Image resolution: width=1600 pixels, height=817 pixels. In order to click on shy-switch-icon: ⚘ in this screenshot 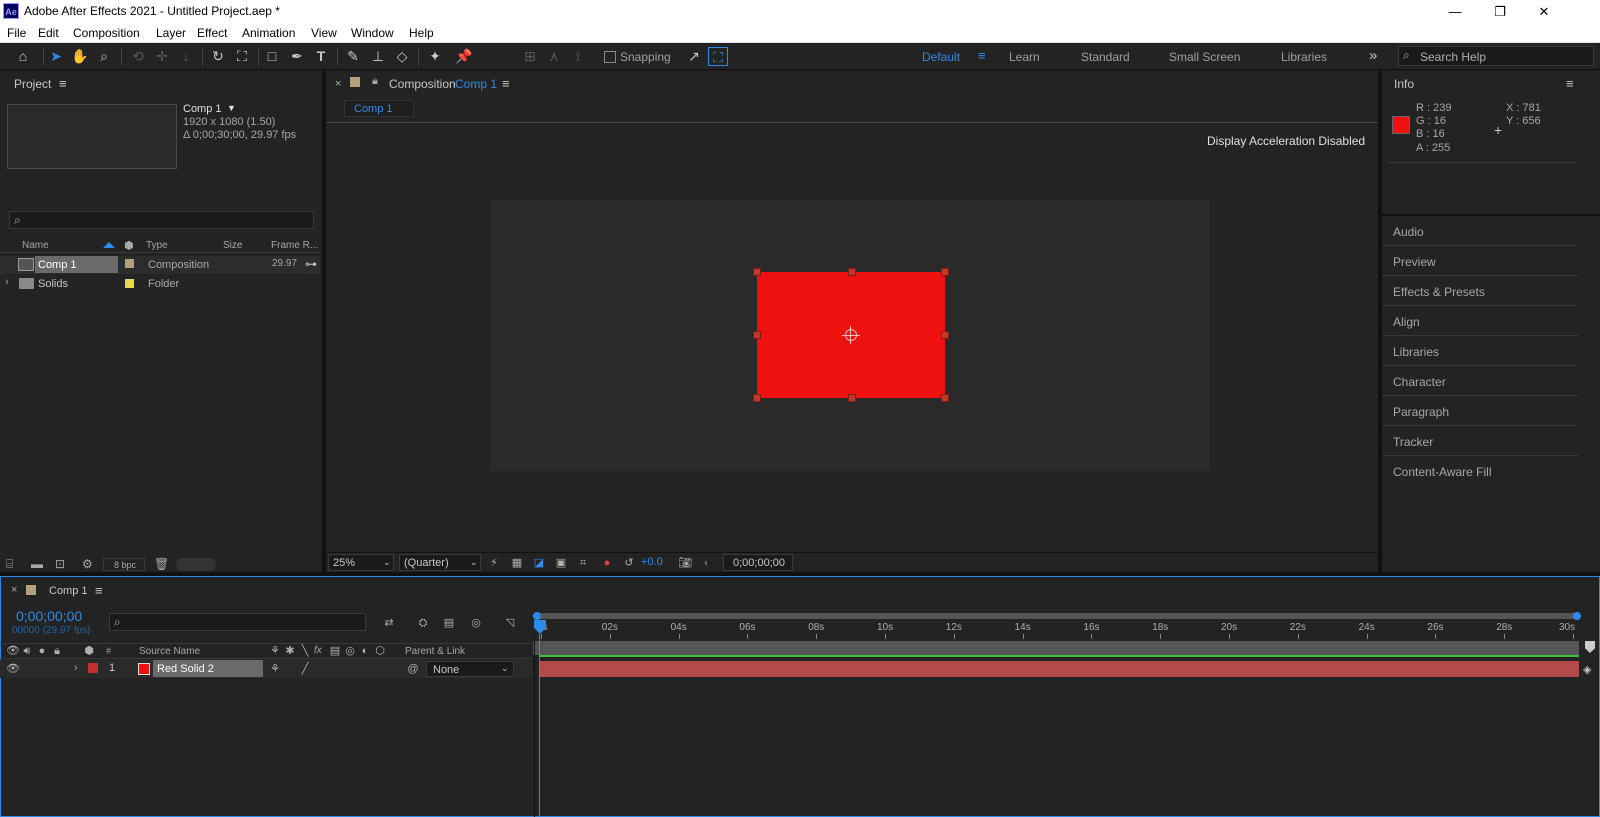, I will do `click(275, 669)`.